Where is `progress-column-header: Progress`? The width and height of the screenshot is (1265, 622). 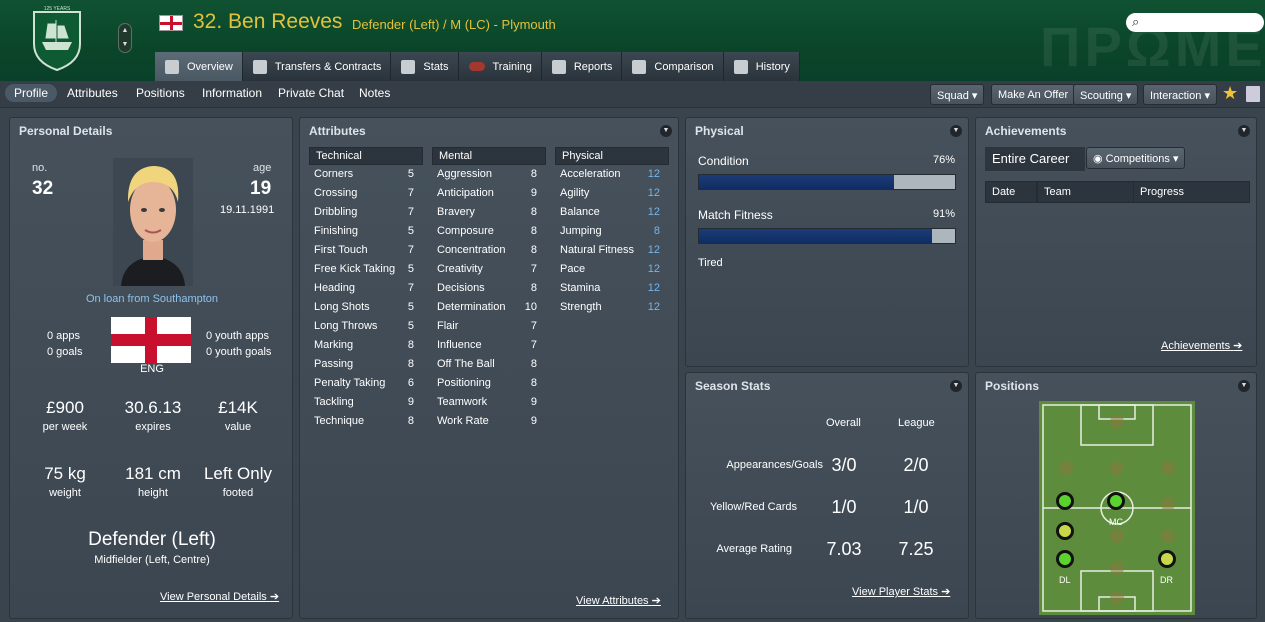
progress-column-header: Progress is located at coordinates (1191, 192).